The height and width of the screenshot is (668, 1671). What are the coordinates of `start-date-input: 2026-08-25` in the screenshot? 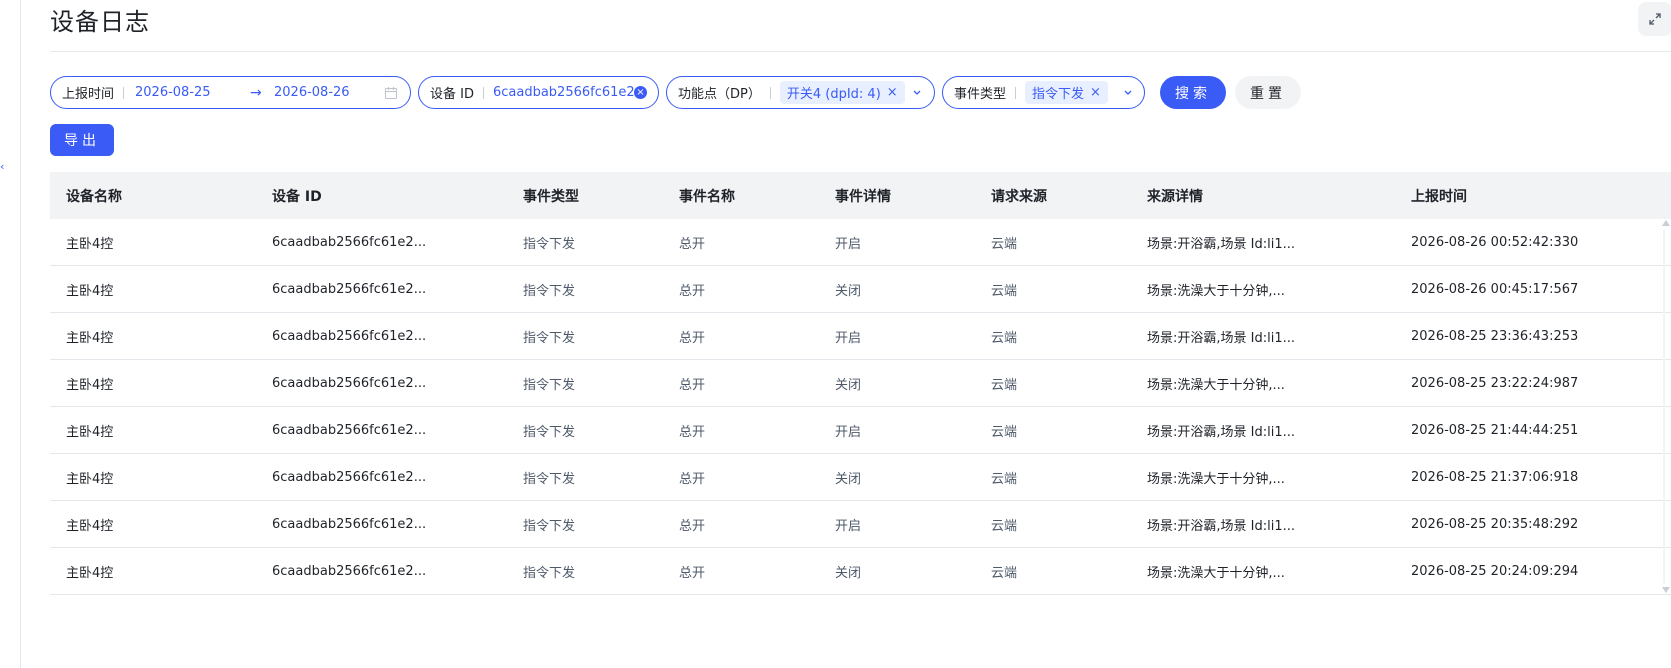 It's located at (173, 92).